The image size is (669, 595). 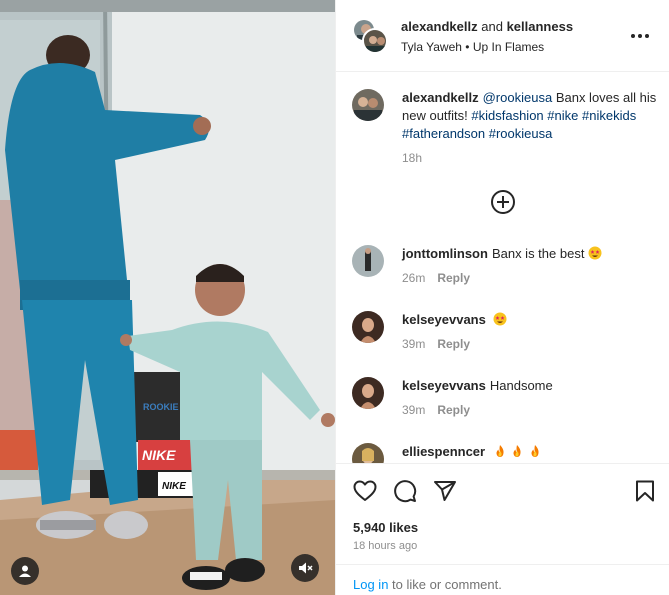 I want to click on comment-icon, so click(x=405, y=491).